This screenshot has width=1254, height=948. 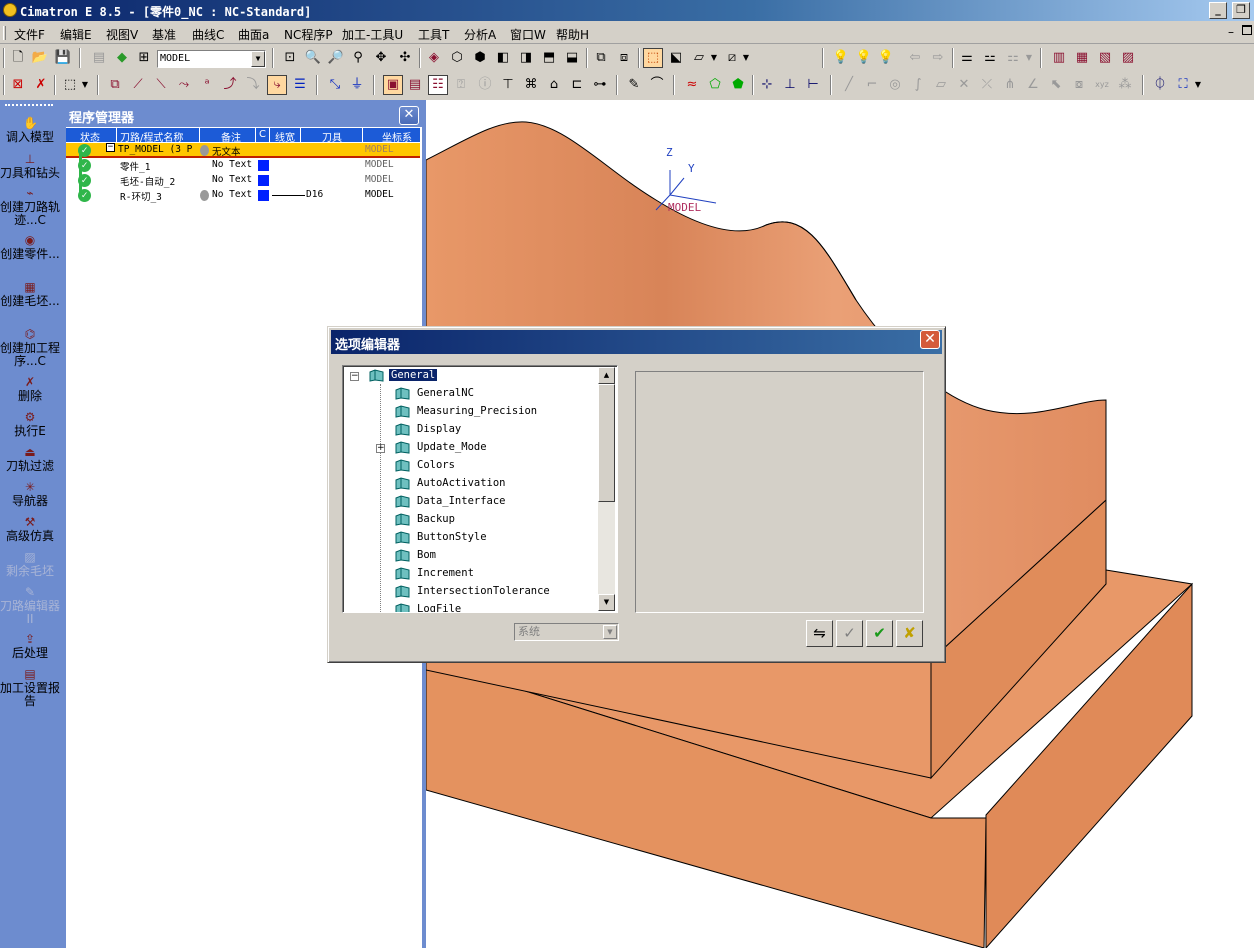 I want to click on named-views-icon: ⧈, so click(x=624, y=58).